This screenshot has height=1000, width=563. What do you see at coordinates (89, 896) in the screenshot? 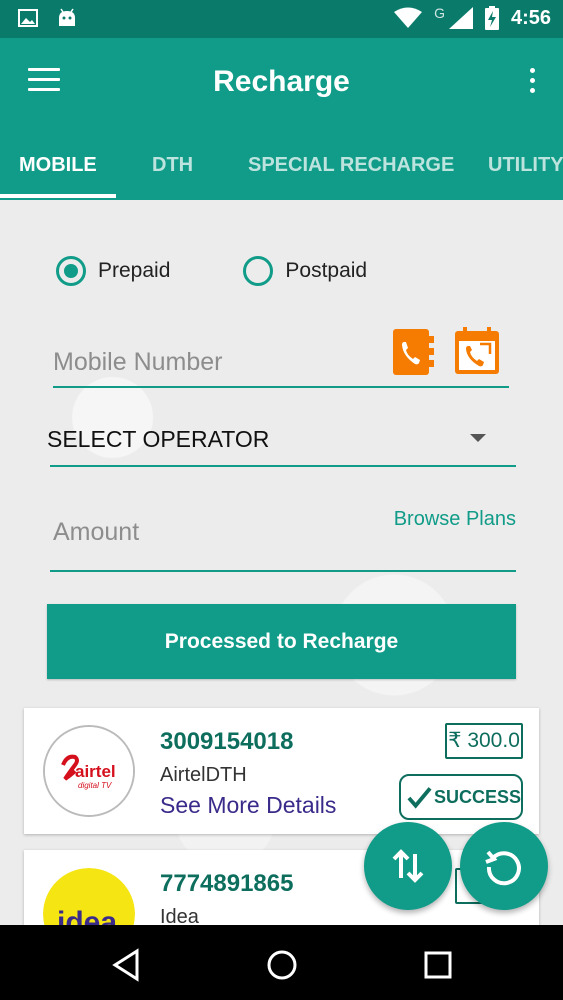
I see `idea-logo: idea` at bounding box center [89, 896].